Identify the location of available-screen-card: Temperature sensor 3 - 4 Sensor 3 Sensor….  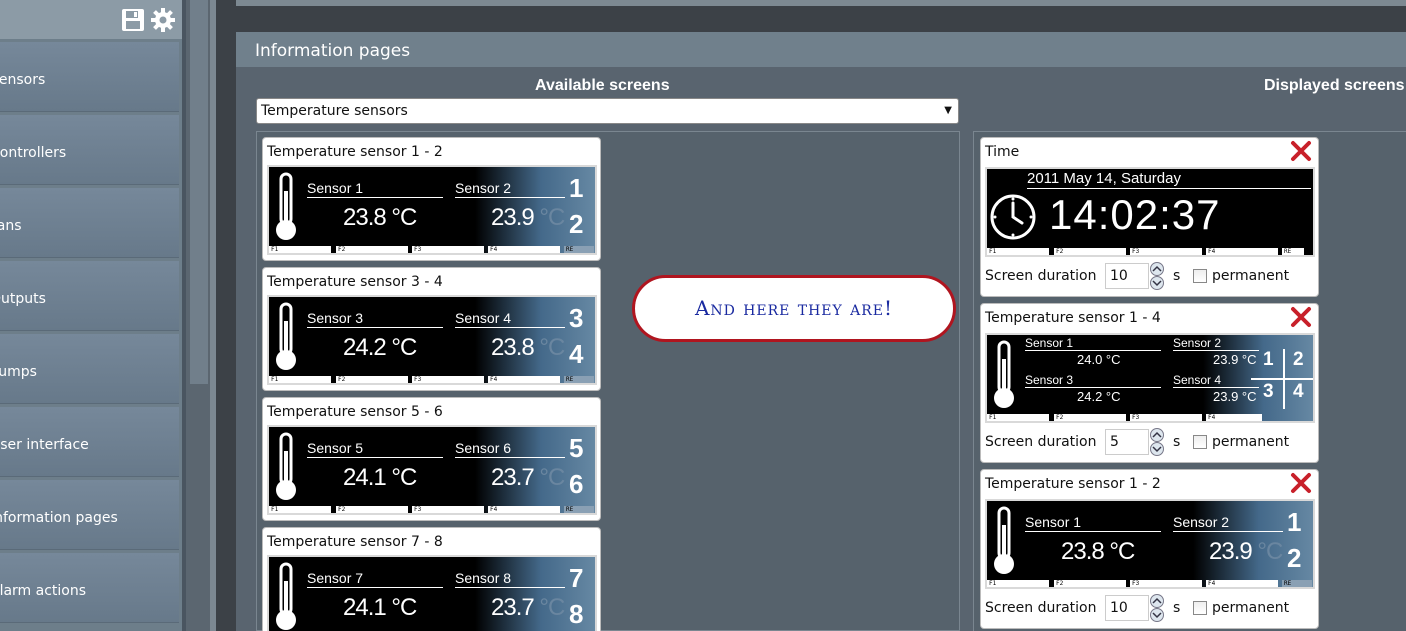
(431, 329).